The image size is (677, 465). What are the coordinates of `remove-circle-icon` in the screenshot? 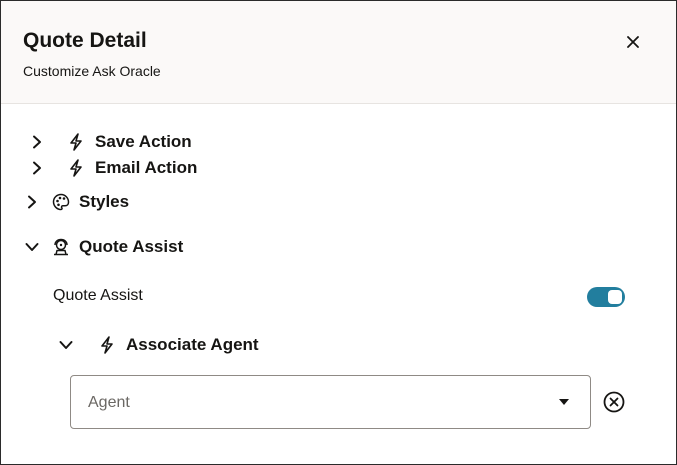 It's located at (614, 402).